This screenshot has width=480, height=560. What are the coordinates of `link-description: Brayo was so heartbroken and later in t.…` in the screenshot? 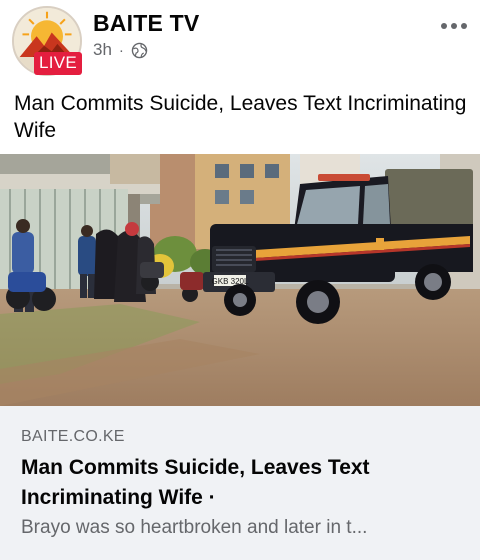 It's located at (194, 527).